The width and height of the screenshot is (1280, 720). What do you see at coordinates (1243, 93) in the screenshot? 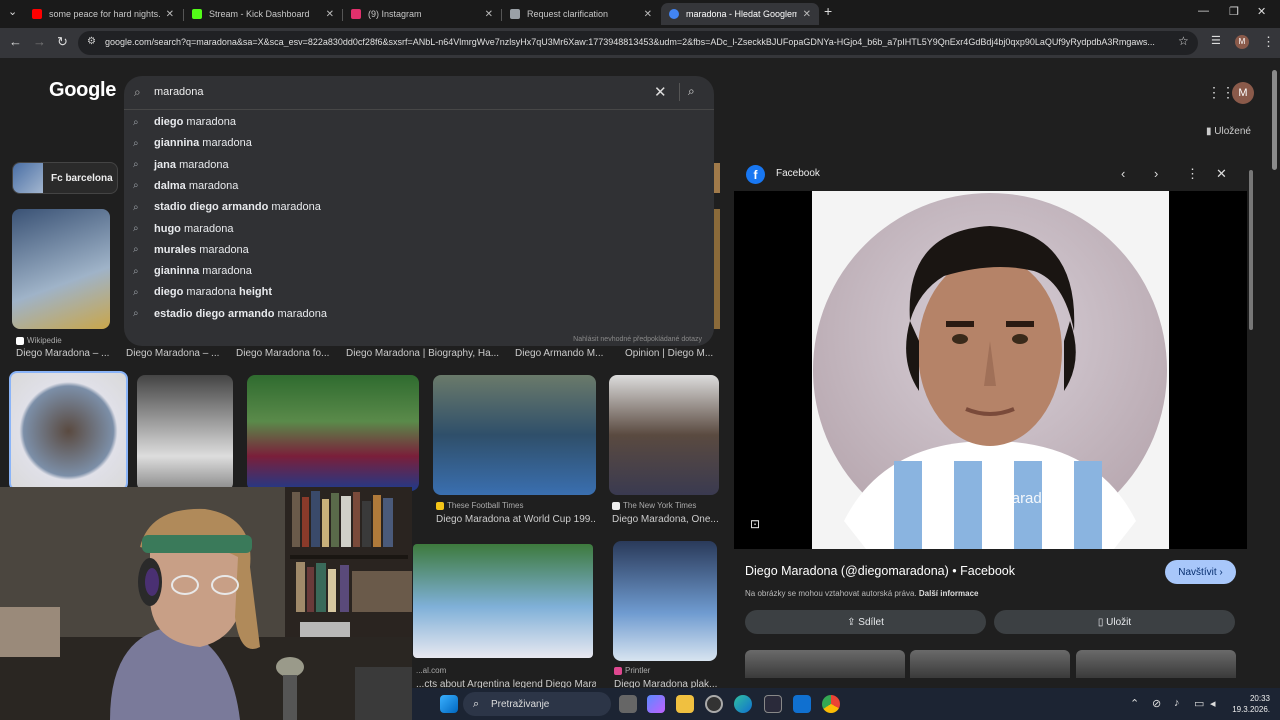
I see `account-avatar: M` at bounding box center [1243, 93].